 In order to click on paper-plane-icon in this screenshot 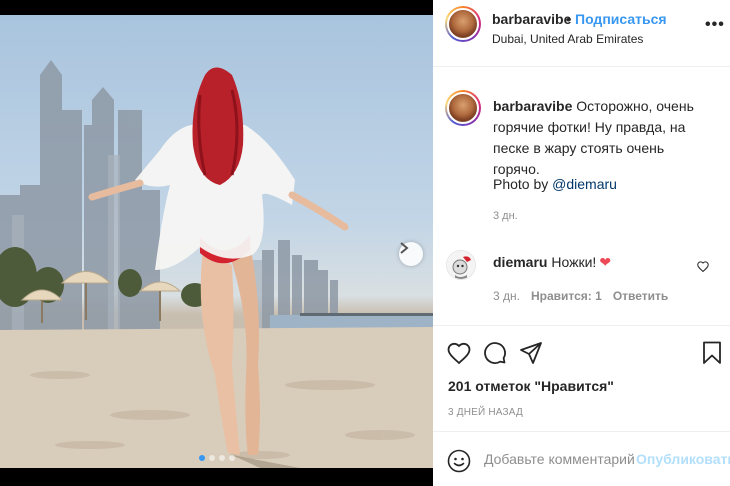, I will do `click(531, 353)`.